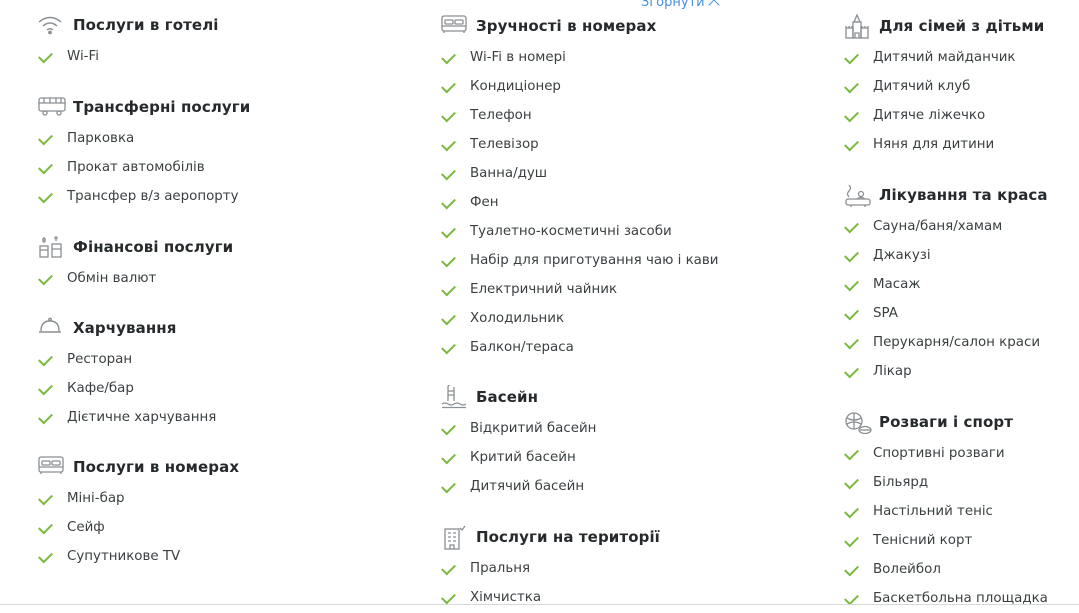 This screenshot has height=613, width=1079. Describe the element at coordinates (579, 86) in the screenshot. I see `amenity-item: Кондиціонер` at that location.